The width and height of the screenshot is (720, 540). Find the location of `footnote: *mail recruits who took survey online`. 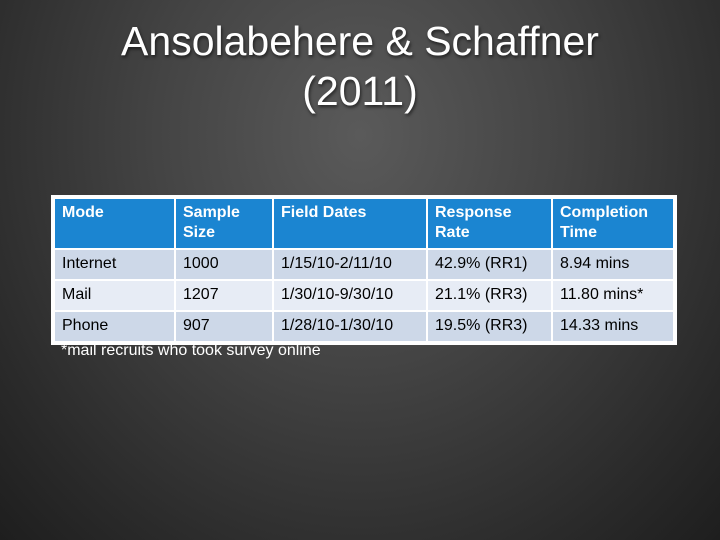

footnote: *mail recruits who took survey online is located at coordinates (191, 350).